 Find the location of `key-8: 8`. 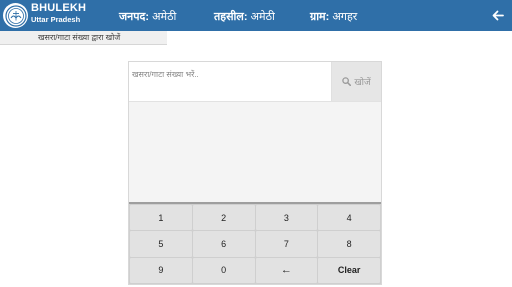

key-8: 8 is located at coordinates (349, 244).